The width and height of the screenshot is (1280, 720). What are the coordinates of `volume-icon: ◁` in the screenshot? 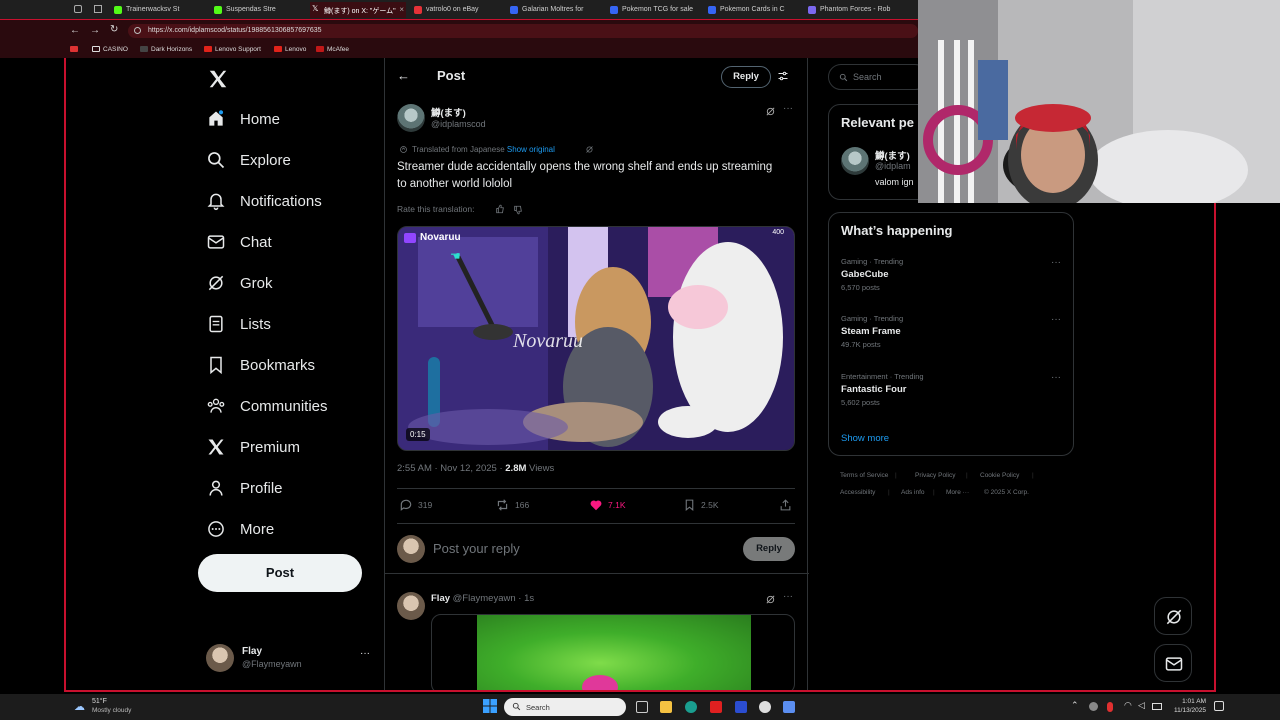 It's located at (1141, 705).